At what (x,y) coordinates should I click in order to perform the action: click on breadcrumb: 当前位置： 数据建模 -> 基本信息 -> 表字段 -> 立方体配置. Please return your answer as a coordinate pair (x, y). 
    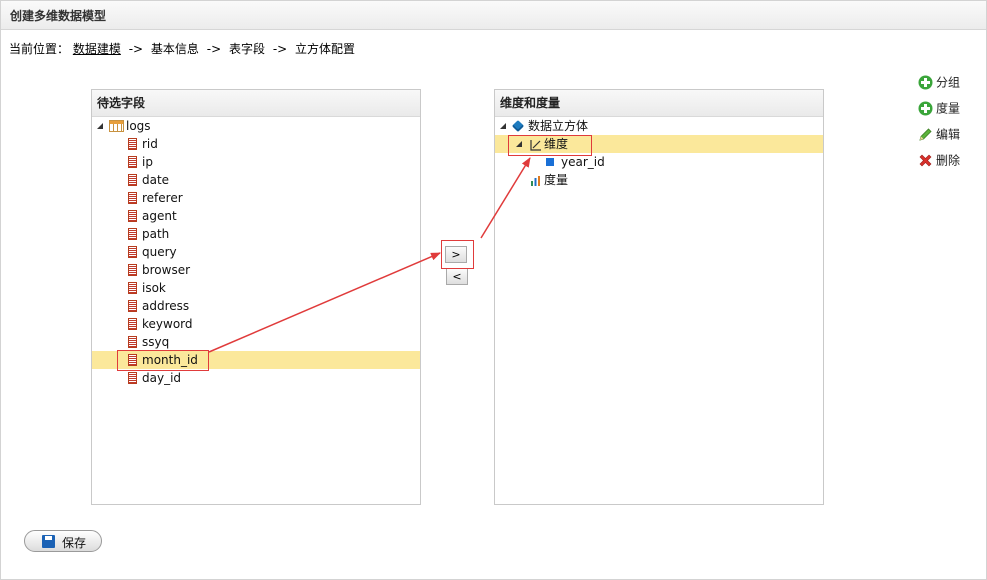
    Looking at the image, I should click on (182, 48).